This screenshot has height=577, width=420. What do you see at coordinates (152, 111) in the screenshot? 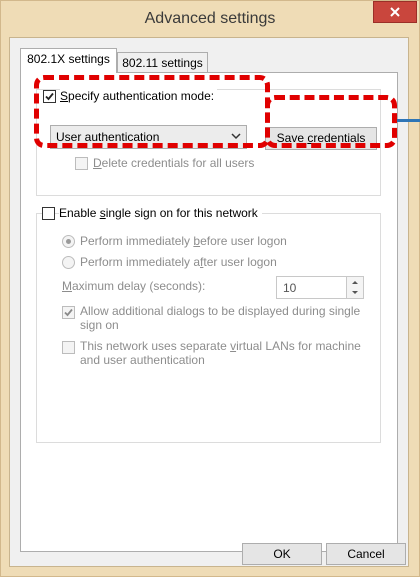
I see `highlight-specify-auth-mode` at bounding box center [152, 111].